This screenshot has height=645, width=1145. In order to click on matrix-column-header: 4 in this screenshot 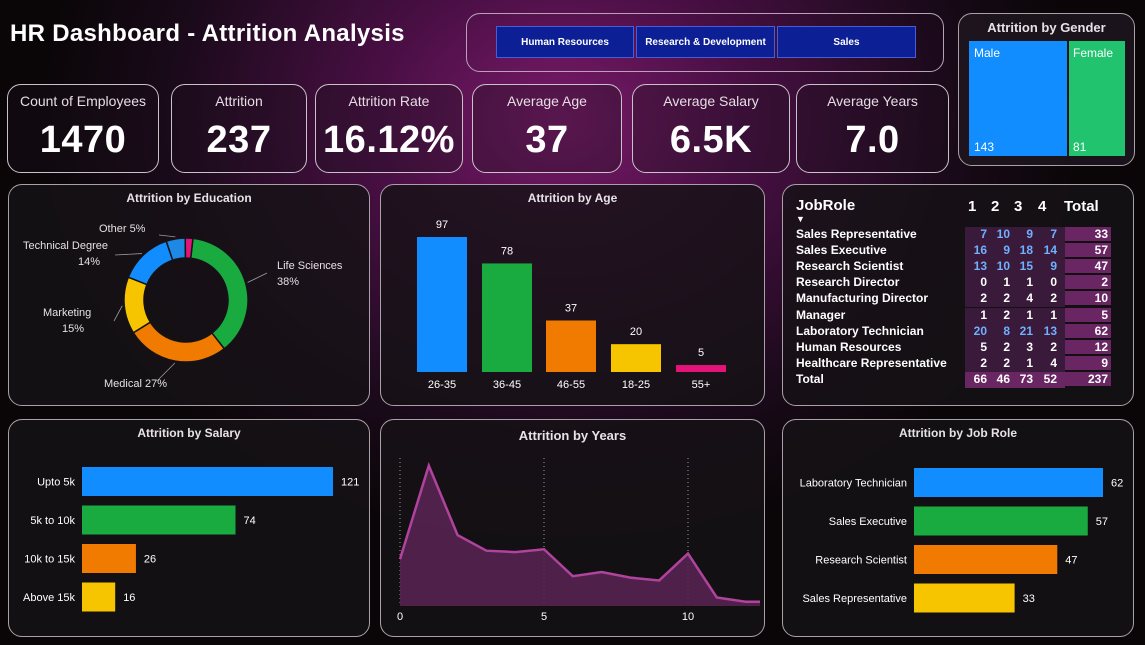, I will do `click(1042, 206)`.